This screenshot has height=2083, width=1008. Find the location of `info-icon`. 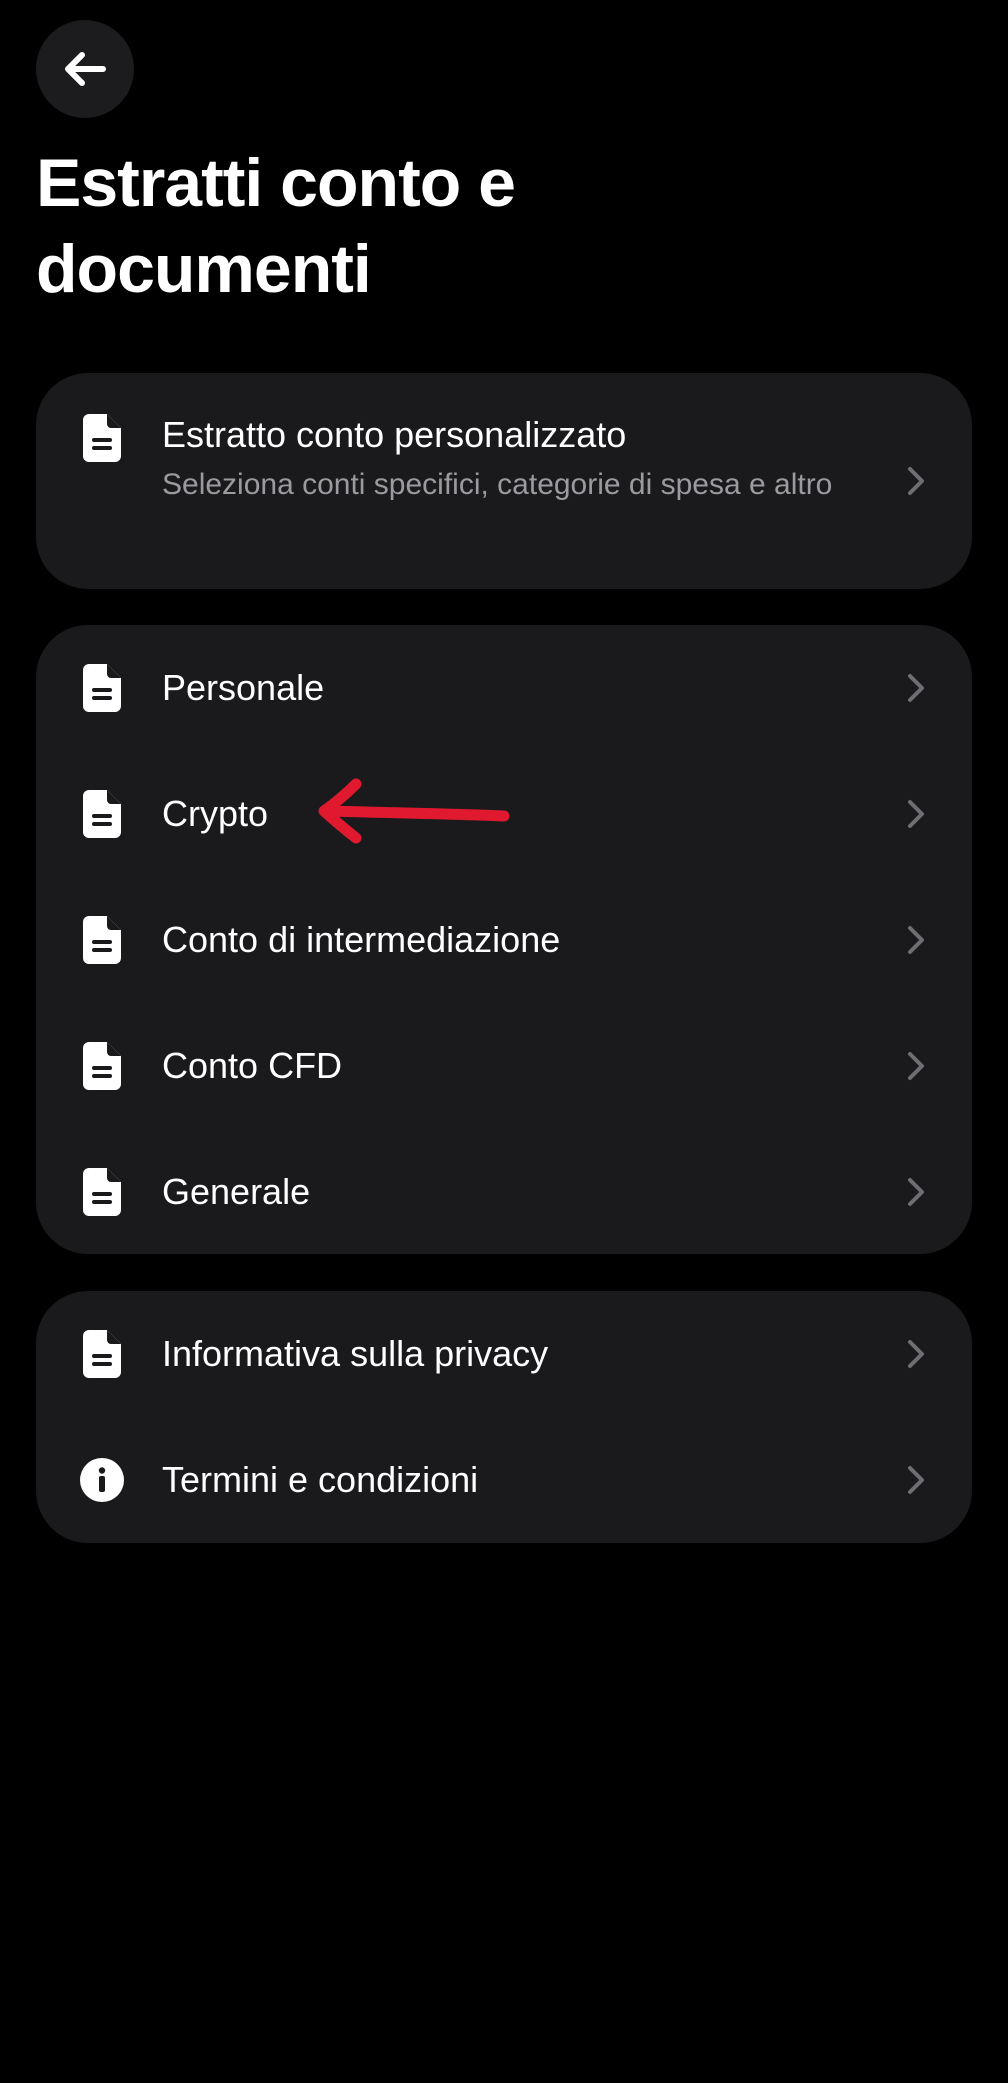

info-icon is located at coordinates (102, 1480).